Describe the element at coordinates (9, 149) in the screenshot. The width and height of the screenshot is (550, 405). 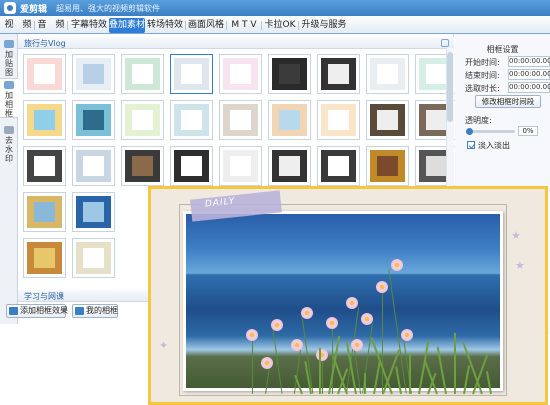
I see `nav-label: 去水印` at that location.